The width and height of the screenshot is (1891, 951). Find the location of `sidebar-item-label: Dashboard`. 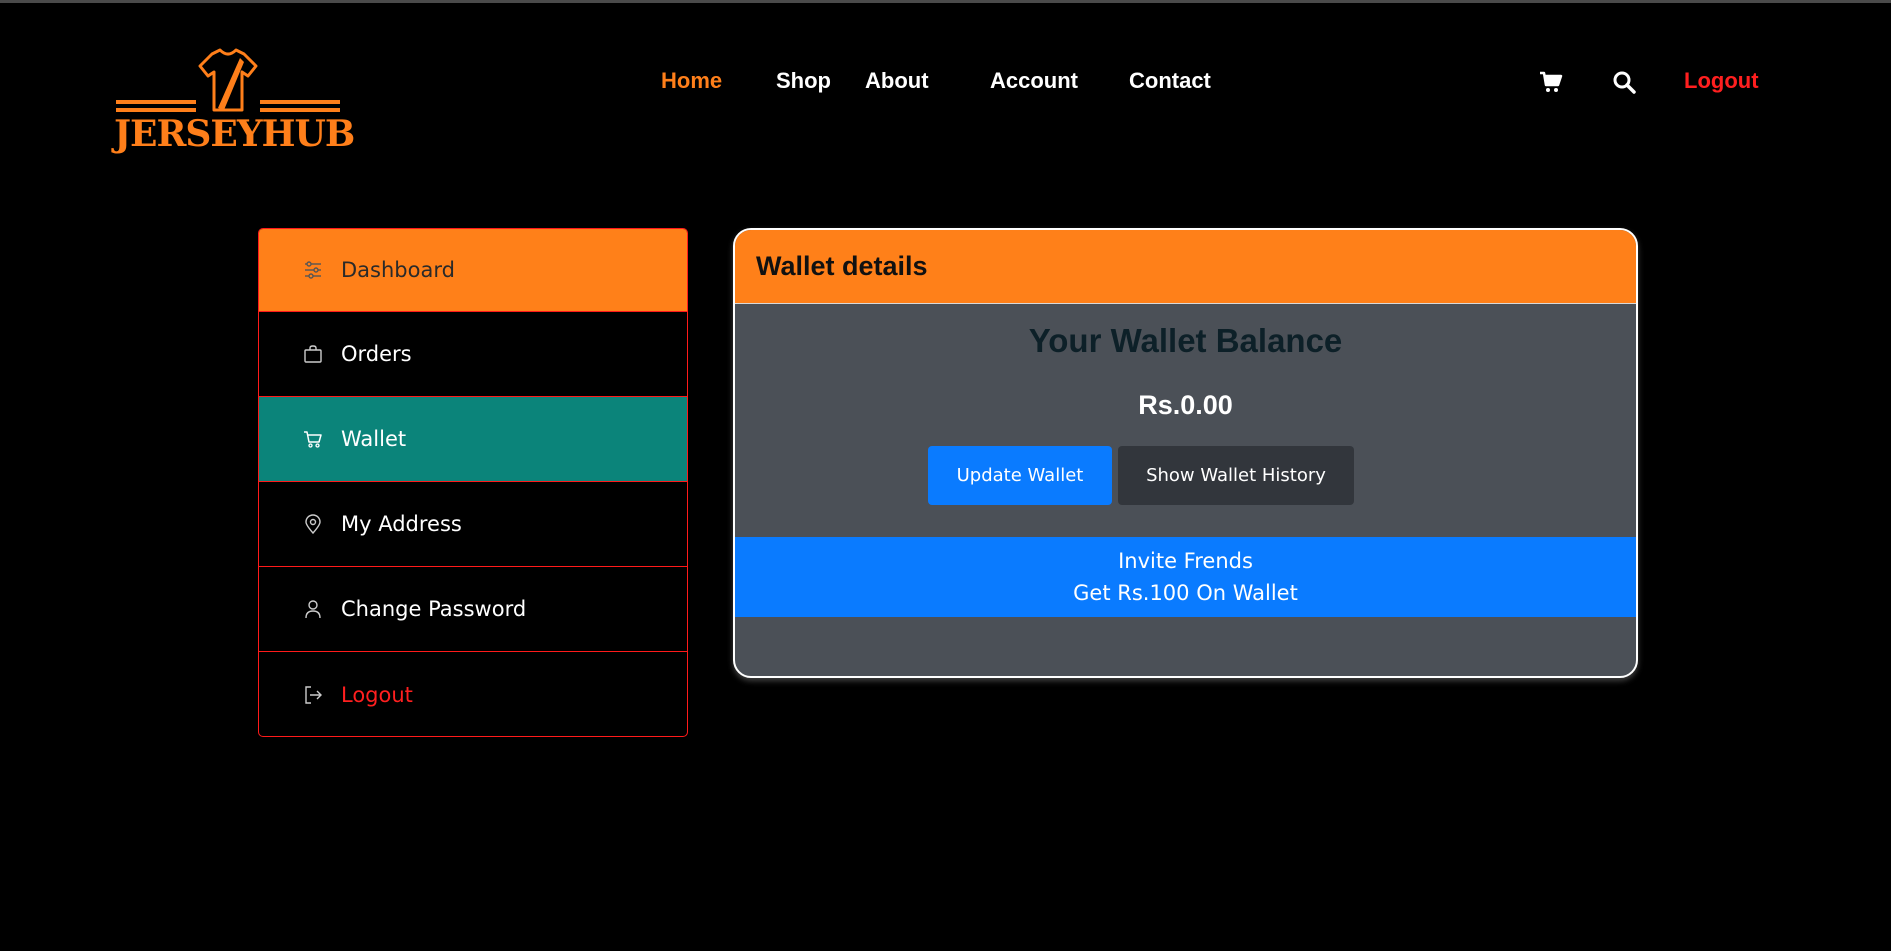

sidebar-item-label: Dashboard is located at coordinates (398, 270).